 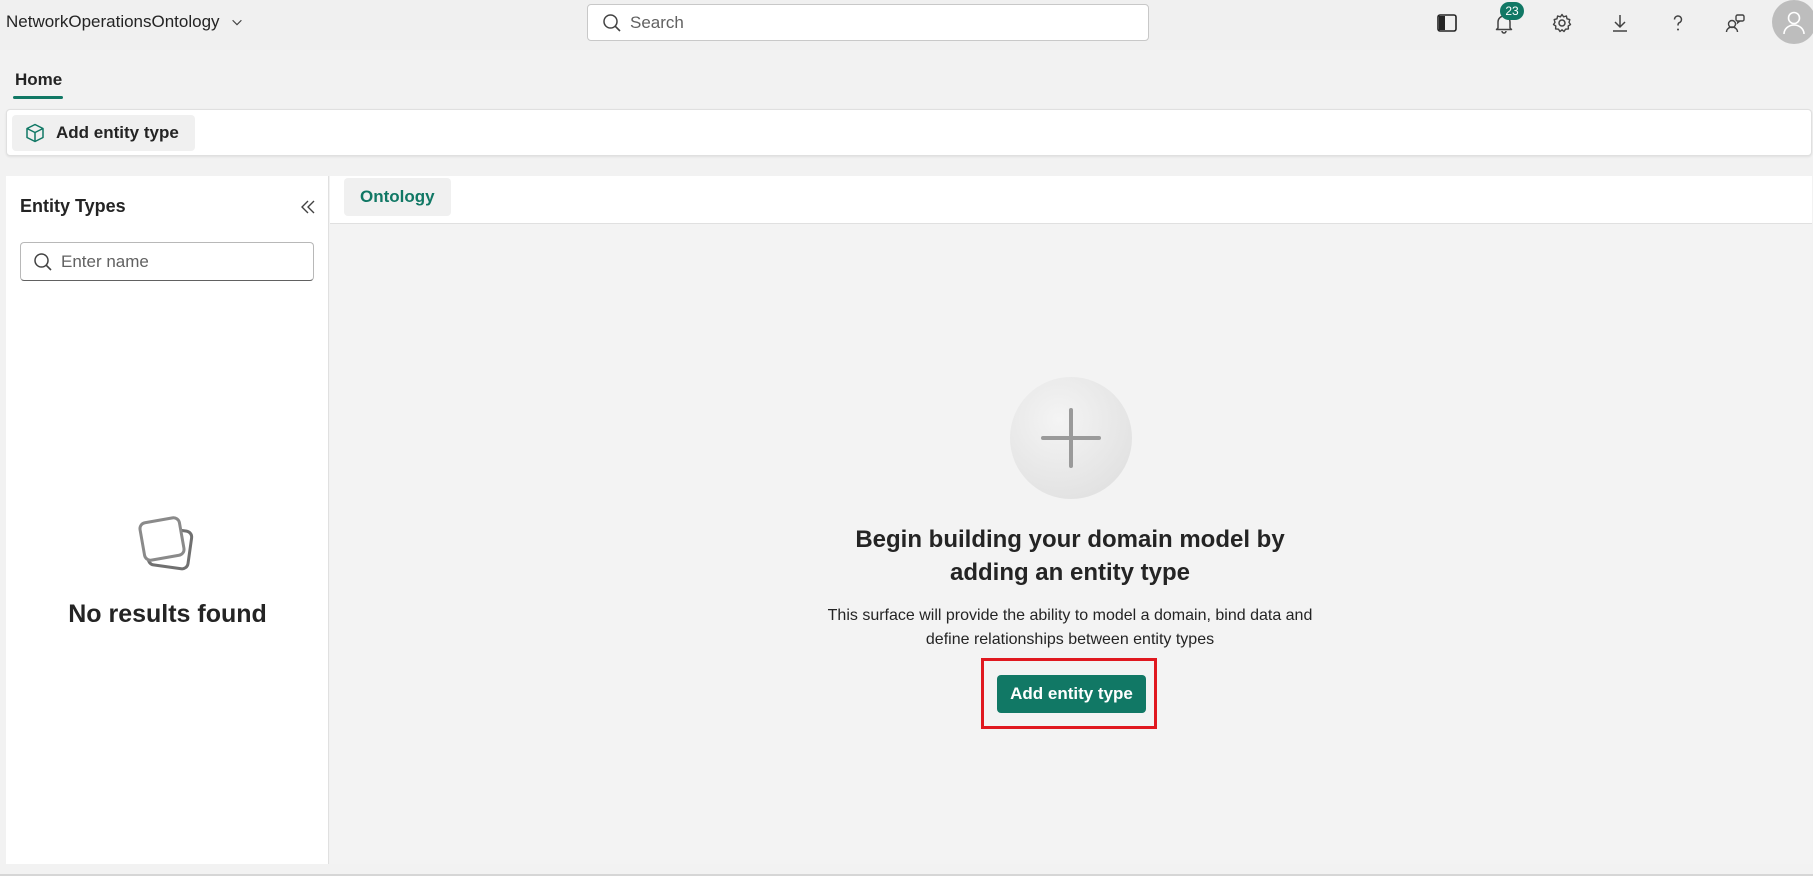 I want to click on chevron-double-left-icon, so click(x=308, y=207).